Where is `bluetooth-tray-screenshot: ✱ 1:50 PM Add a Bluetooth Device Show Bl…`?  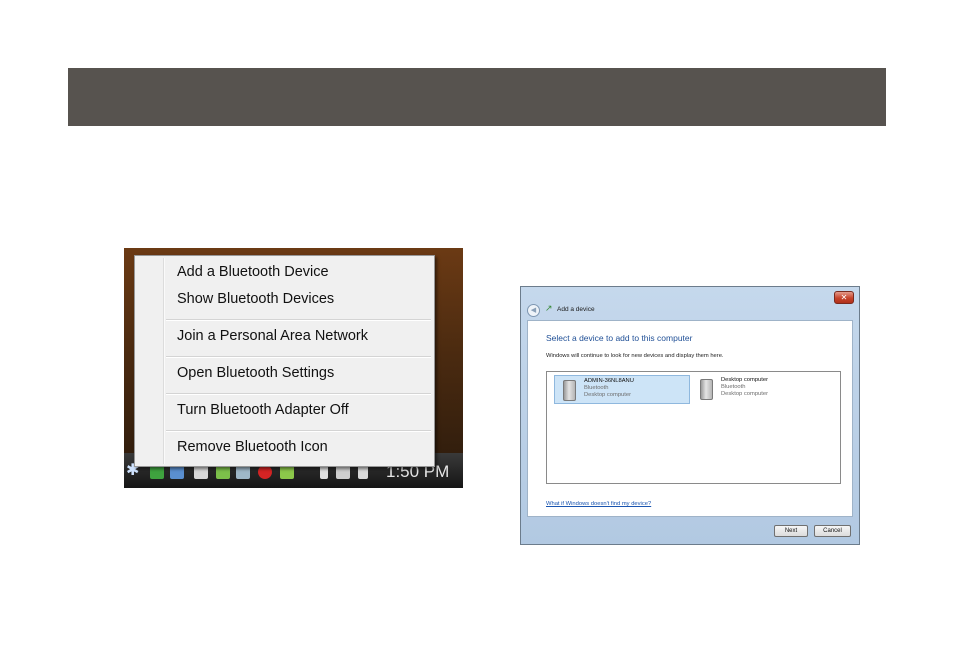 bluetooth-tray-screenshot: ✱ 1:50 PM Add a Bluetooth Device Show Bl… is located at coordinates (293, 368).